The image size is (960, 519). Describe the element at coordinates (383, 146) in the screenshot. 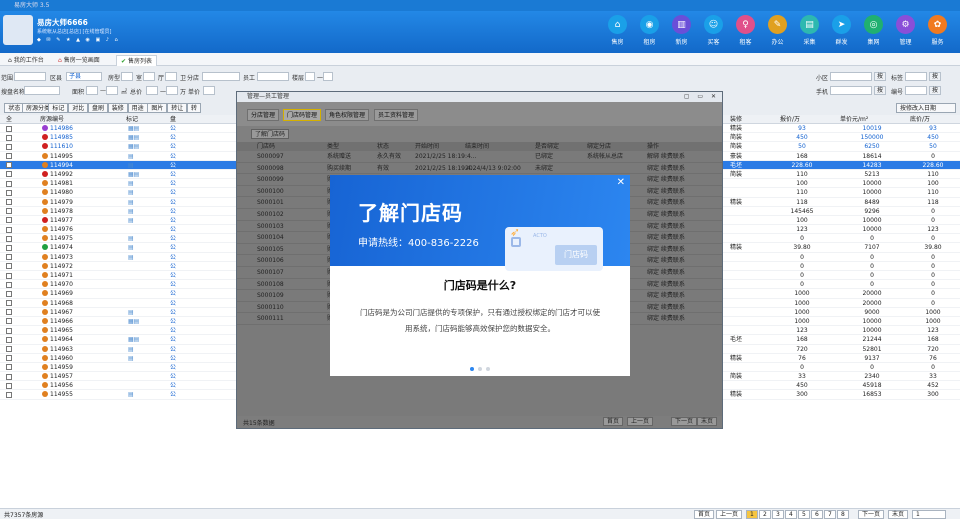

I see `column-header: 状态` at that location.